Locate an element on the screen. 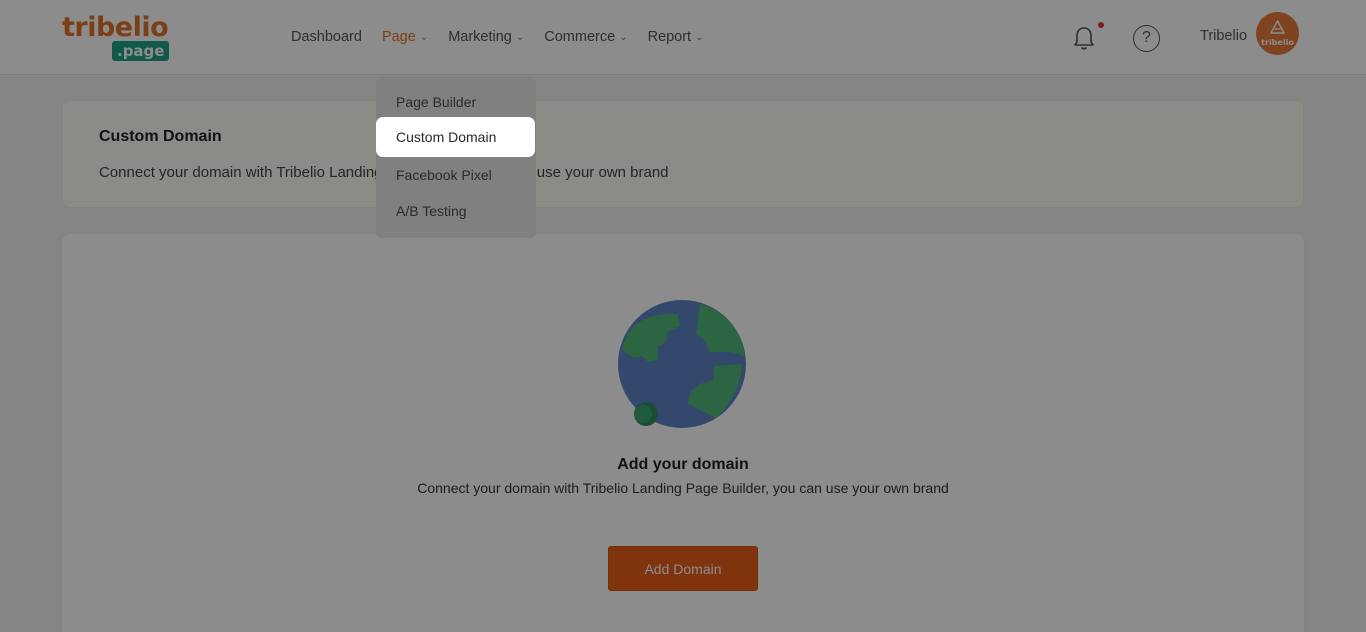  menu-item-label: Page Builder is located at coordinates (436, 102).